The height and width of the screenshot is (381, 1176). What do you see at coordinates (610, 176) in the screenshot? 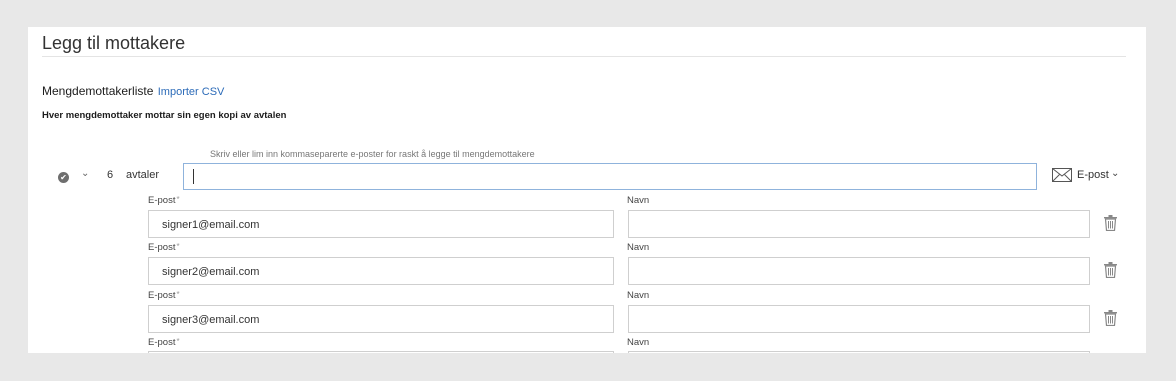
I see `bulk-email-input` at bounding box center [610, 176].